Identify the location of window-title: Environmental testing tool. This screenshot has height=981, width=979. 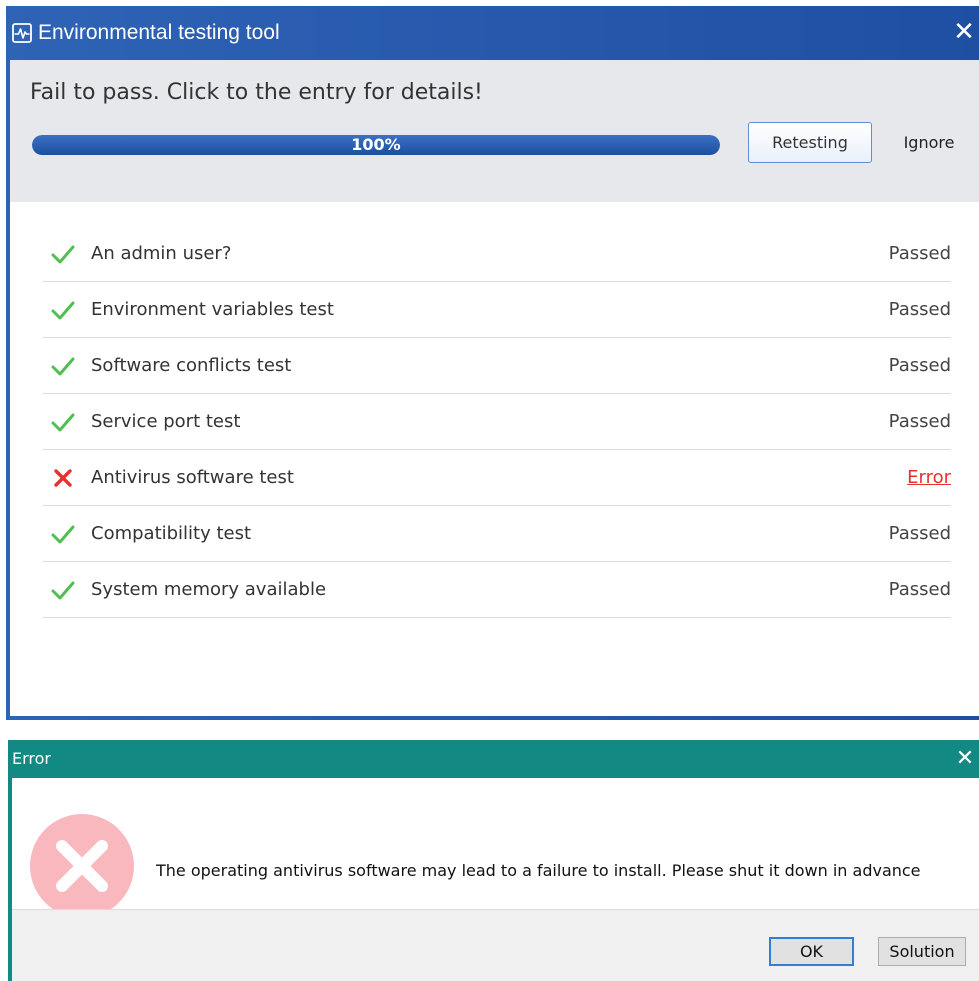
(159, 32).